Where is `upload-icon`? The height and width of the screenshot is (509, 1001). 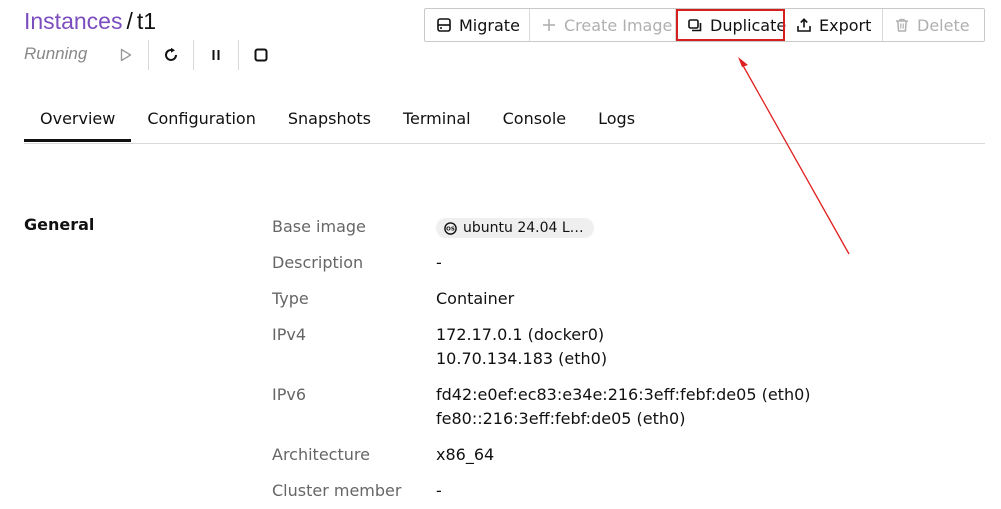 upload-icon is located at coordinates (804, 25).